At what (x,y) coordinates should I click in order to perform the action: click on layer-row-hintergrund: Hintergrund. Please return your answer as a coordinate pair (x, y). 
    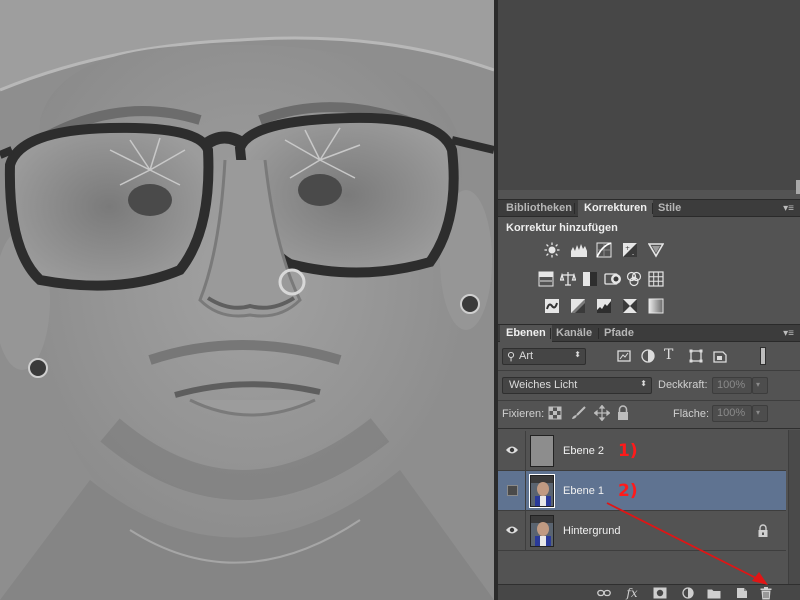
    Looking at the image, I should click on (642, 531).